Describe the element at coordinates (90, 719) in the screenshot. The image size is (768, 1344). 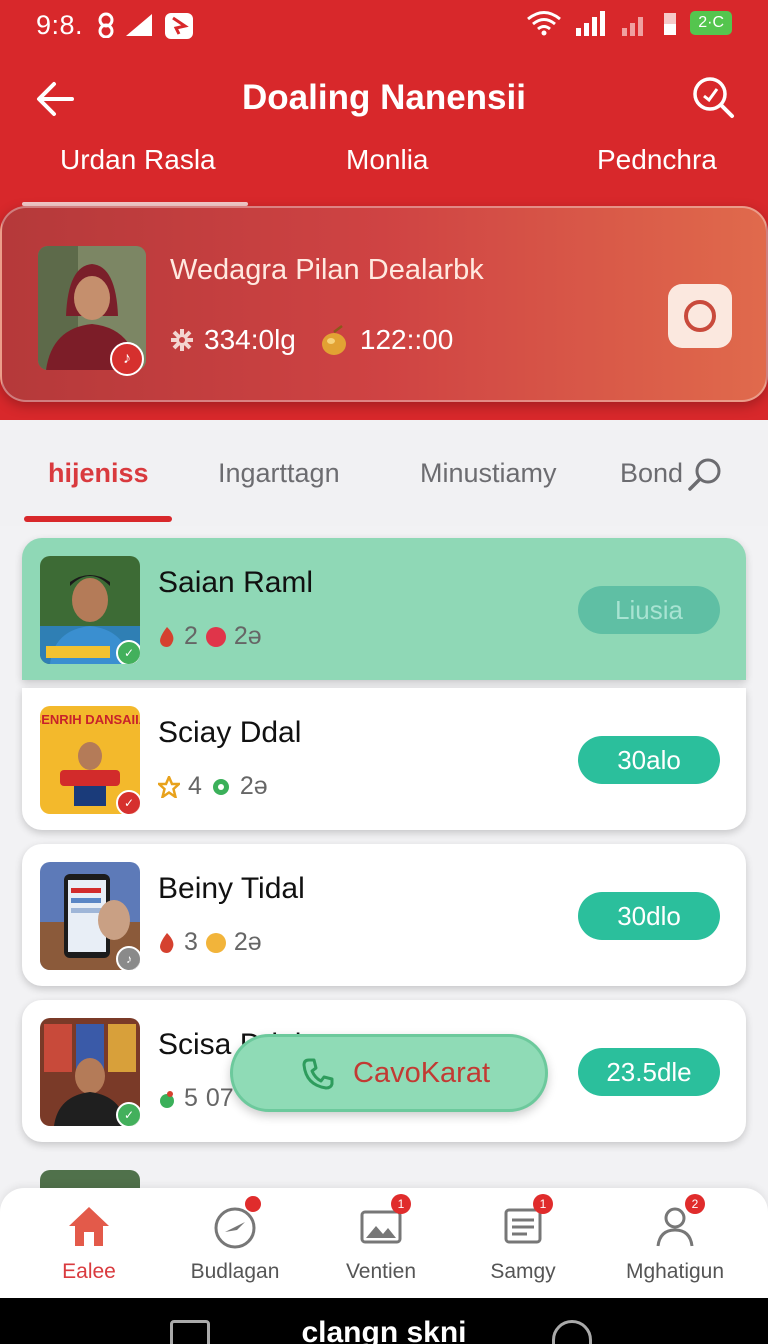
I see `thumb-title-line1: BENRIH DANSAIIA` at that location.